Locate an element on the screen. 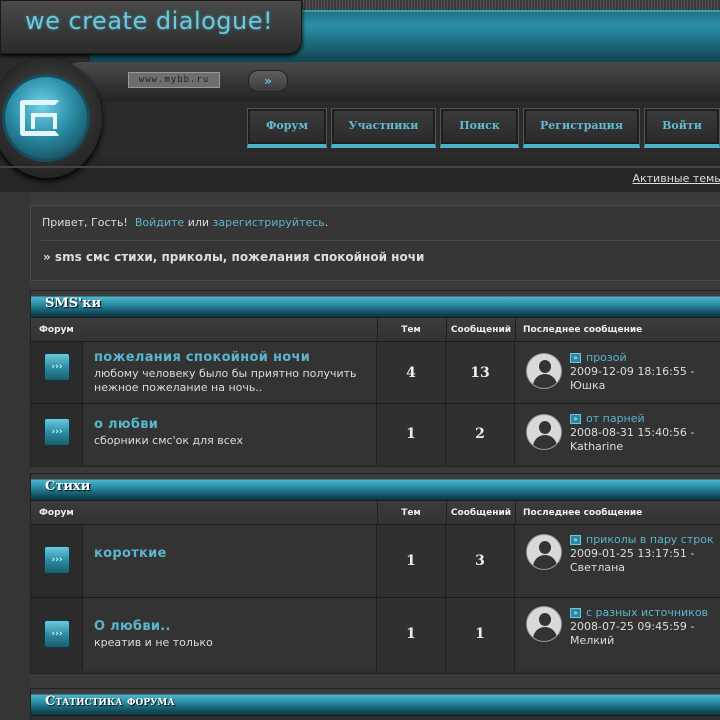 The height and width of the screenshot is (720, 720). site-logo-text: we create dialogue! is located at coordinates (149, 21).